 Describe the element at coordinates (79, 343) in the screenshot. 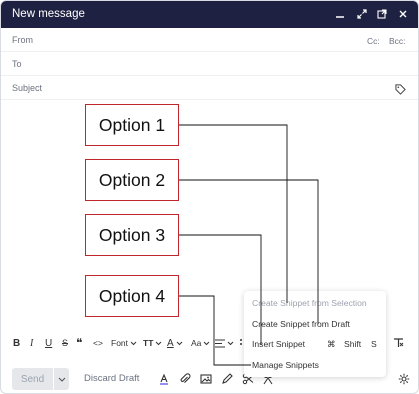

I see `quote-button: ❝` at that location.